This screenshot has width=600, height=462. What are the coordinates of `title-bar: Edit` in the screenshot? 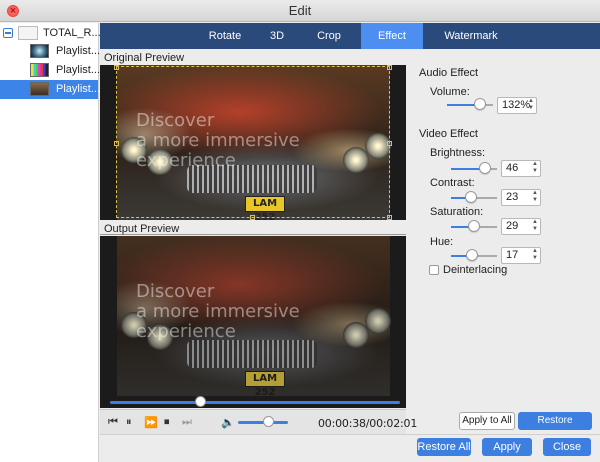 It's located at (300, 11).